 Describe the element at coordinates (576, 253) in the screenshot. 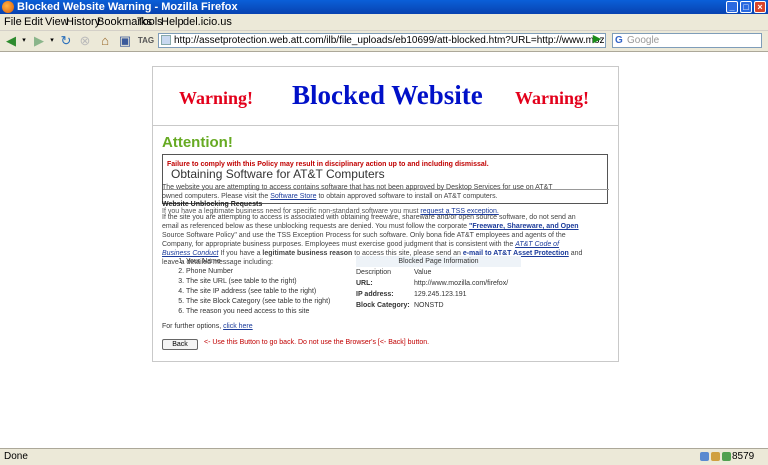

I see `paragraph-text: and` at that location.